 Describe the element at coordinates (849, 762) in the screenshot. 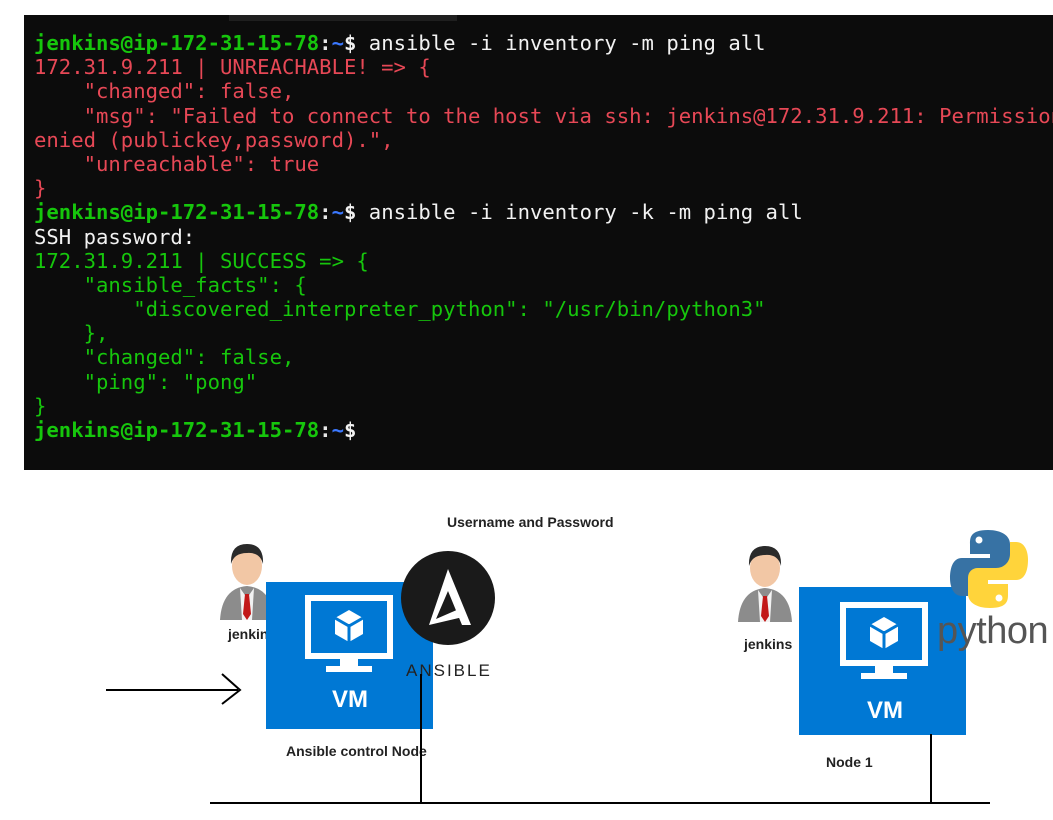

I see `node-1-caption: Node 1` at that location.